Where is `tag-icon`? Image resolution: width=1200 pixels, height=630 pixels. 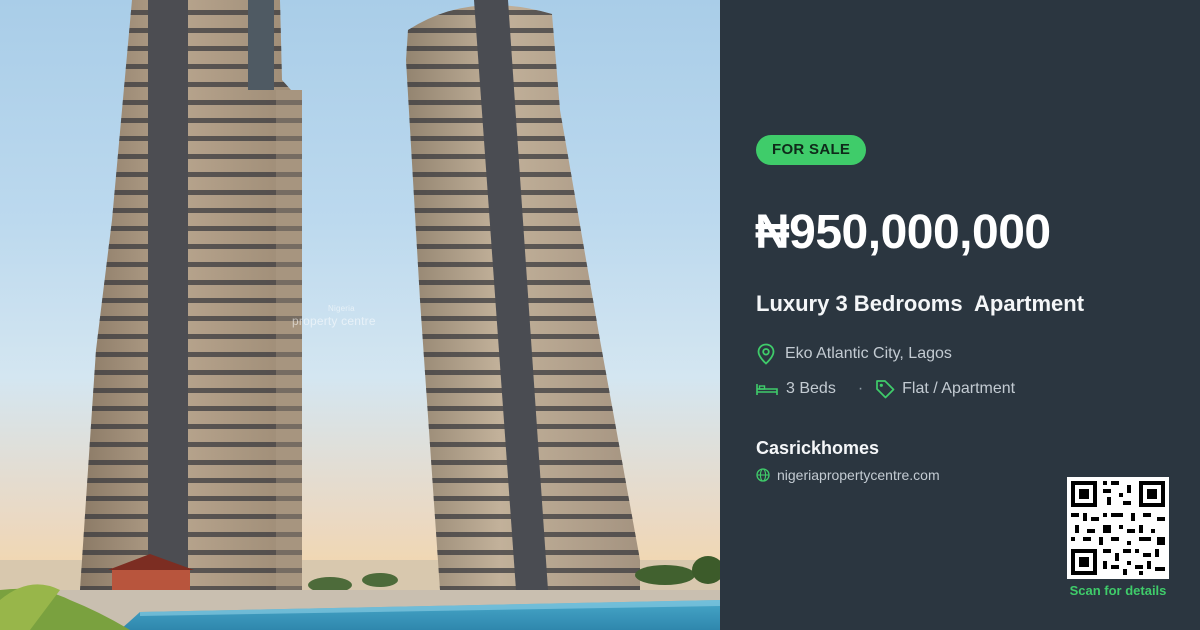
tag-icon is located at coordinates (885, 389).